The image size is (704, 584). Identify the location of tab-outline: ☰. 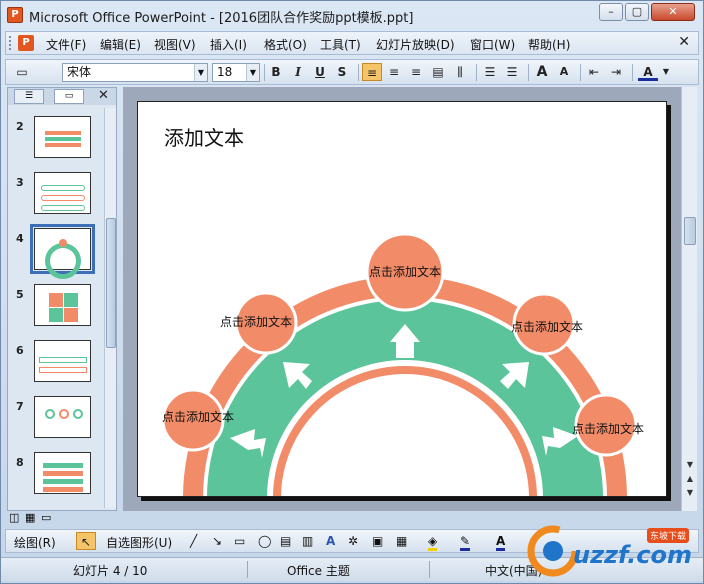
(29, 96).